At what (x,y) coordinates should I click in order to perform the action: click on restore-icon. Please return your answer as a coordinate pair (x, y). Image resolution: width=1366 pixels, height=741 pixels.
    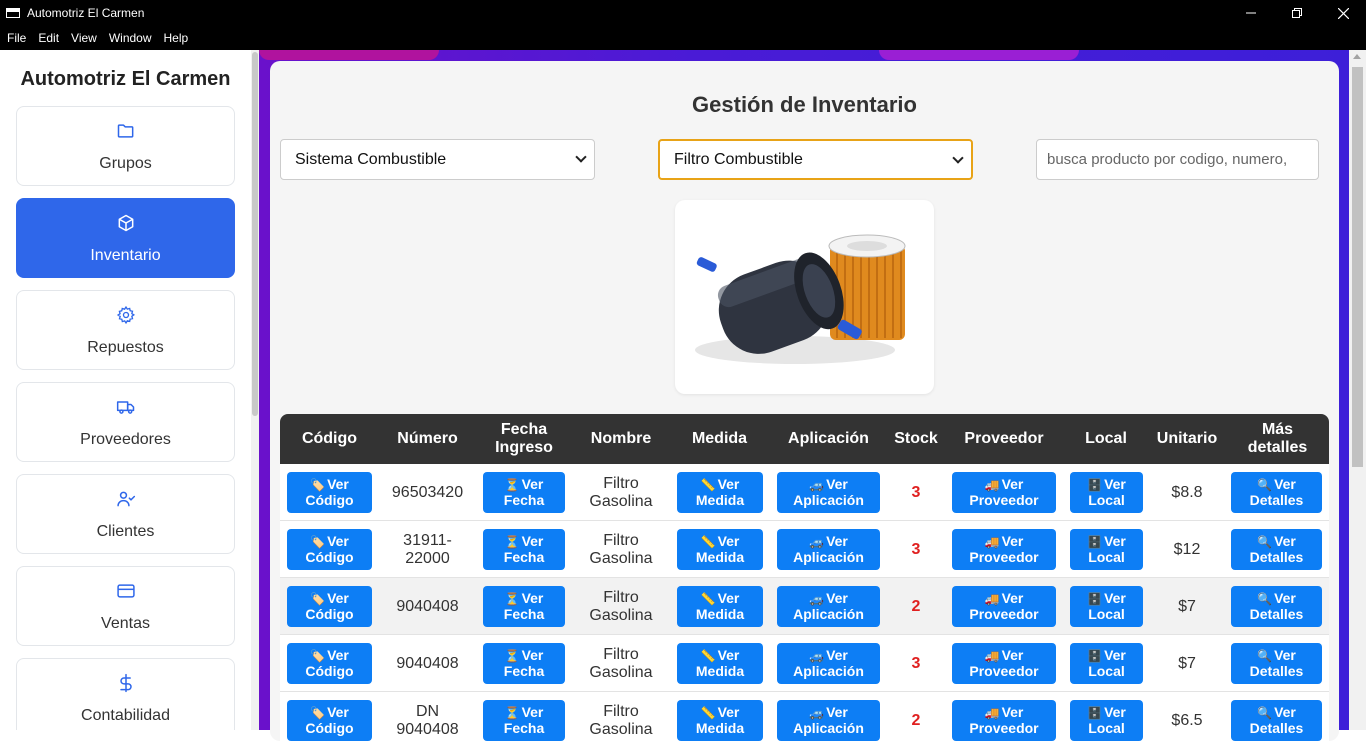
    Looking at the image, I should click on (1297, 13).